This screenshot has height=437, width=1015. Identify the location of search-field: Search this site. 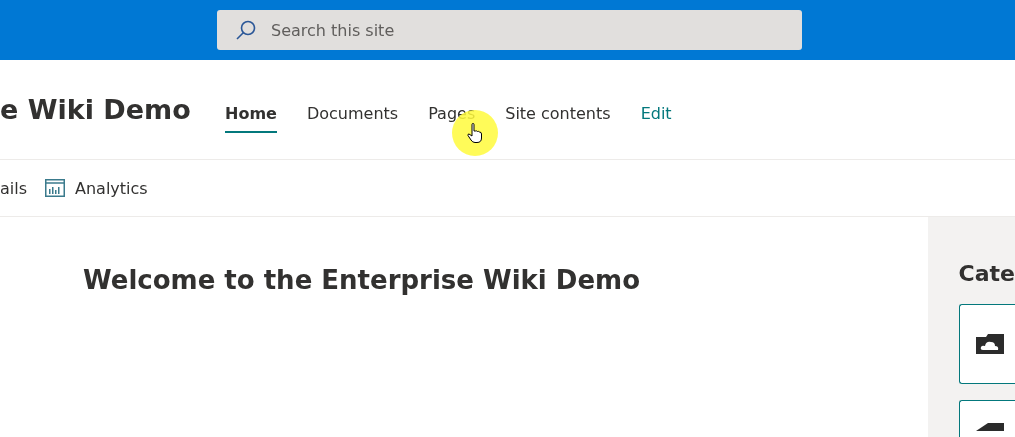
(509, 30).